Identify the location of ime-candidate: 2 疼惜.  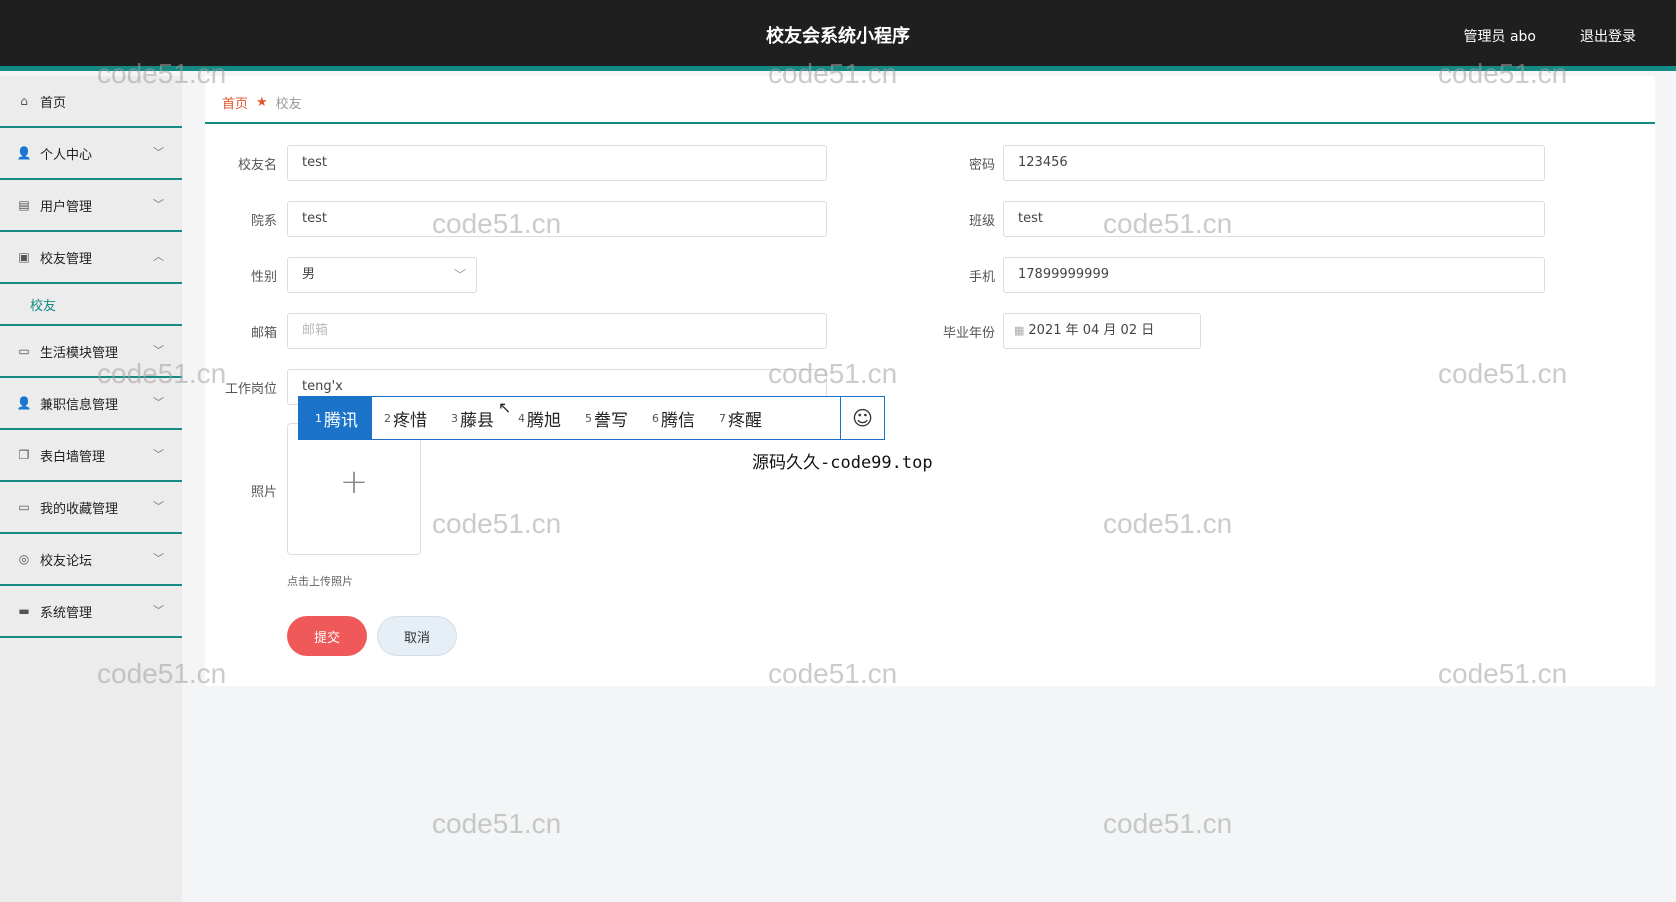
(405, 418).